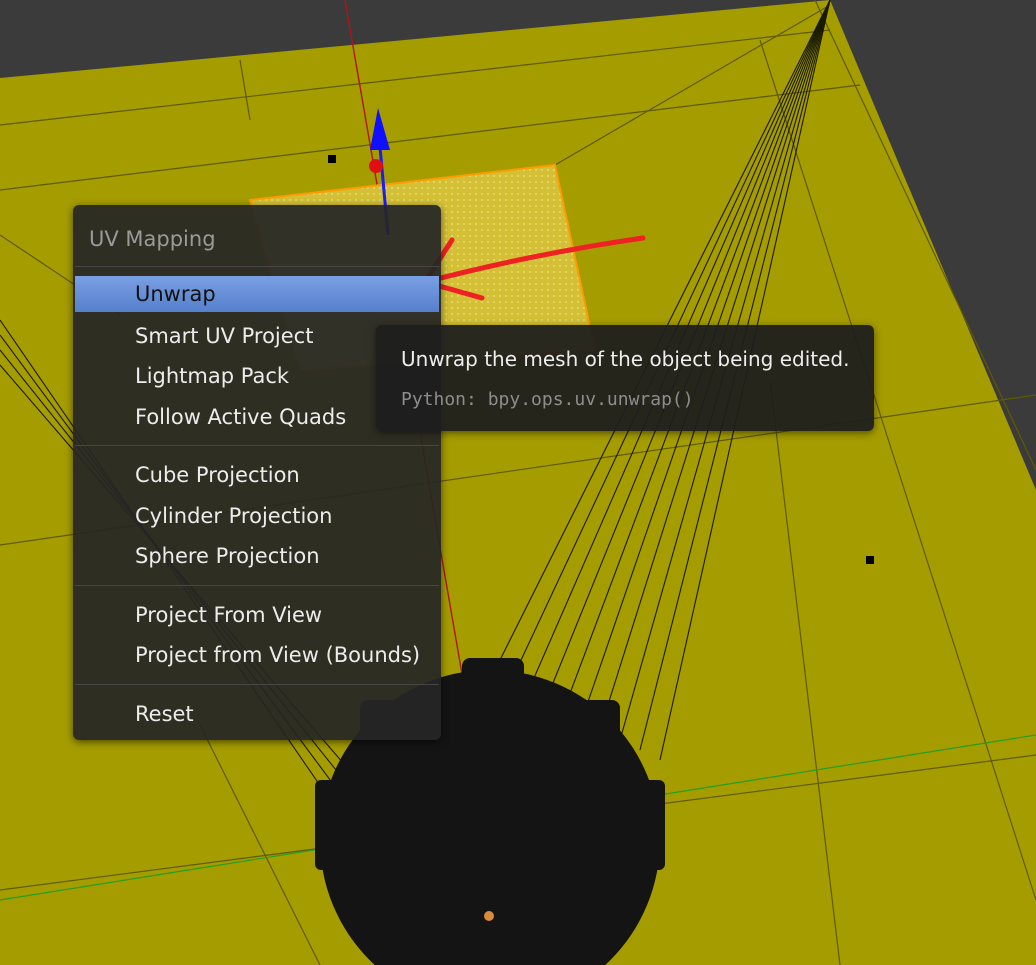 The width and height of the screenshot is (1036, 965). Describe the element at coordinates (257, 714) in the screenshot. I see `menu-item-reset: Reset` at that location.